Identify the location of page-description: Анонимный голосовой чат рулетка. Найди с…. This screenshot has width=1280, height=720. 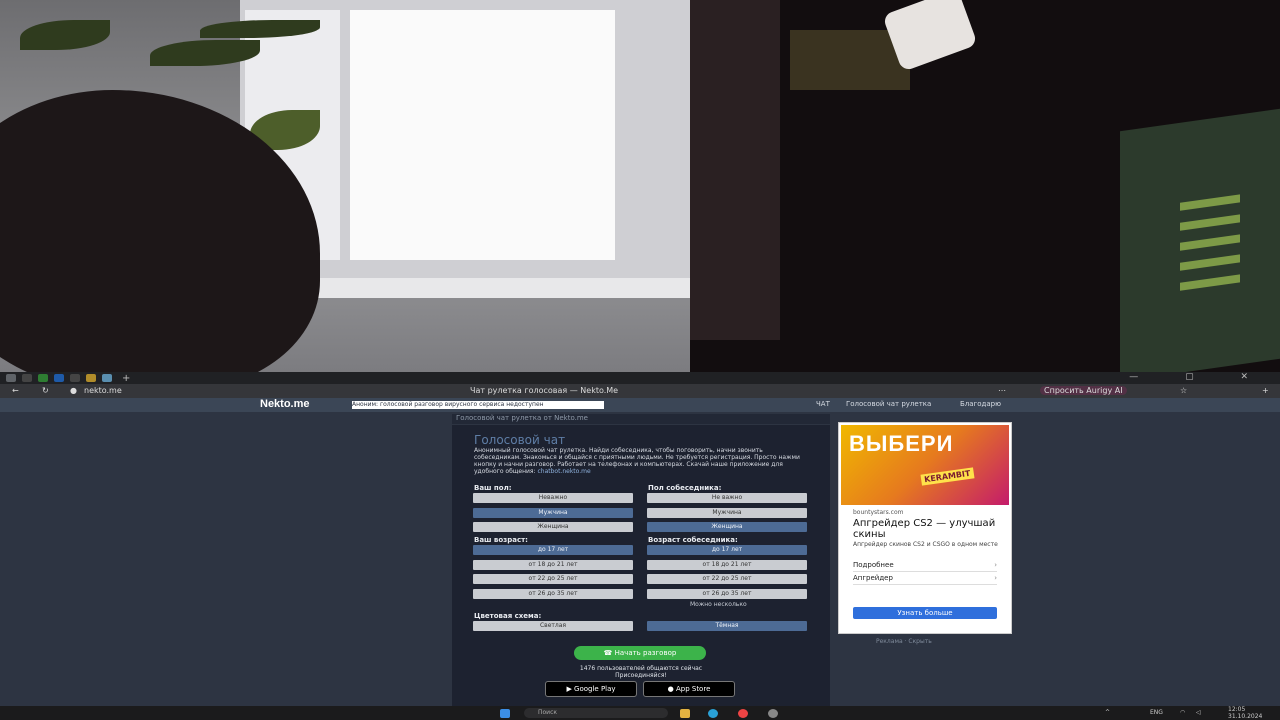
(639, 461).